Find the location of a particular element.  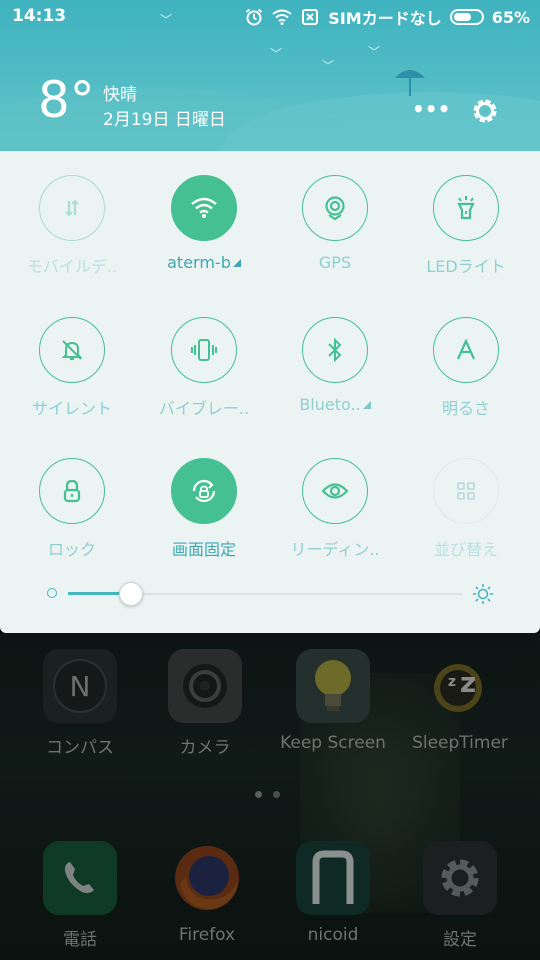

status-icons: SIMカードなし 65% is located at coordinates (387, 17).